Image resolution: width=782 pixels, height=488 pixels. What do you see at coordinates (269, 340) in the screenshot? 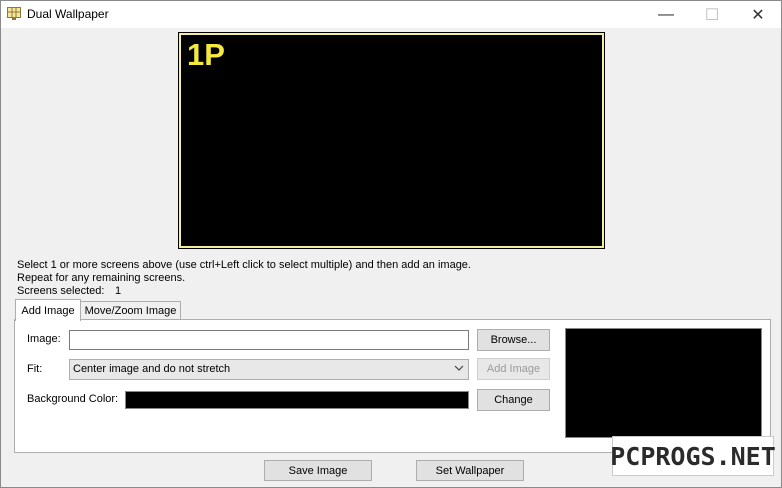
I see `image-path-input` at bounding box center [269, 340].